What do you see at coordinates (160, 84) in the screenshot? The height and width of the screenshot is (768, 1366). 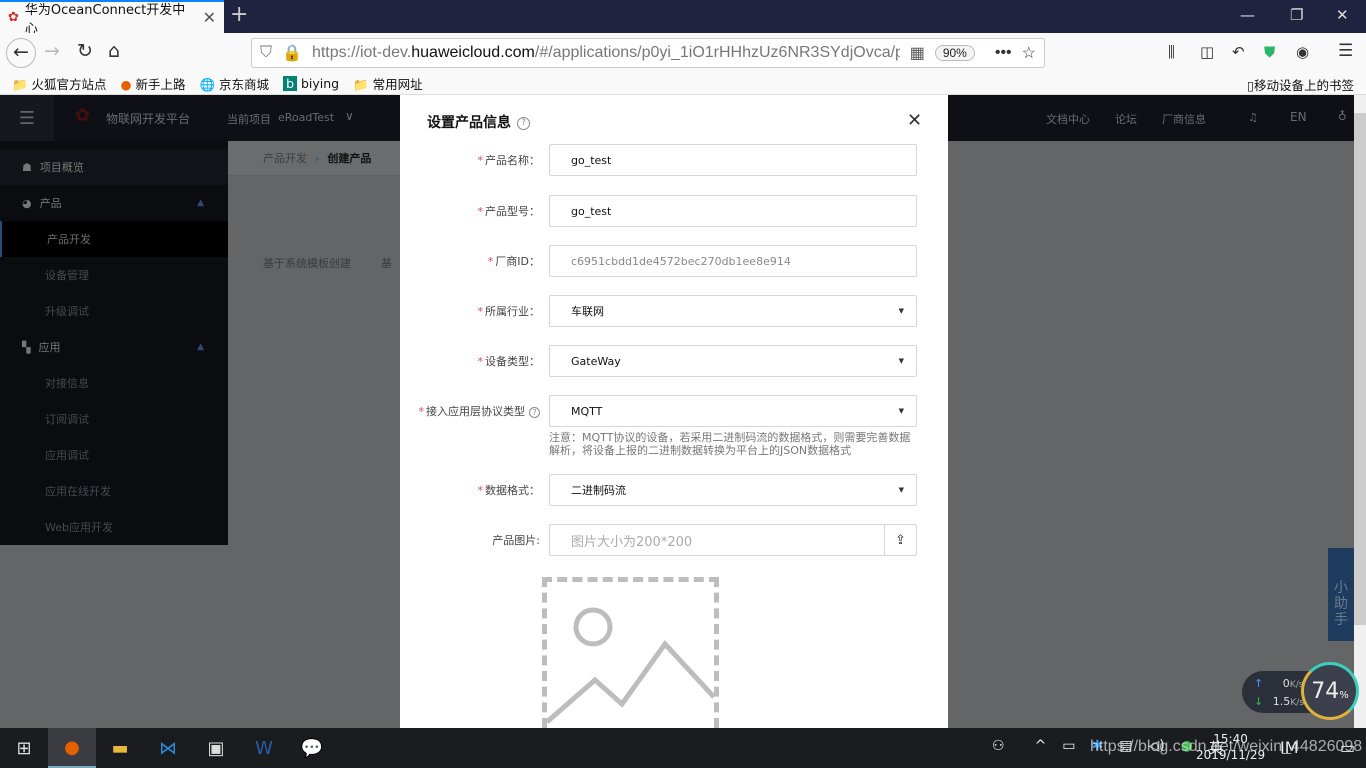 I see `bookmark-label: 新手上路` at bounding box center [160, 84].